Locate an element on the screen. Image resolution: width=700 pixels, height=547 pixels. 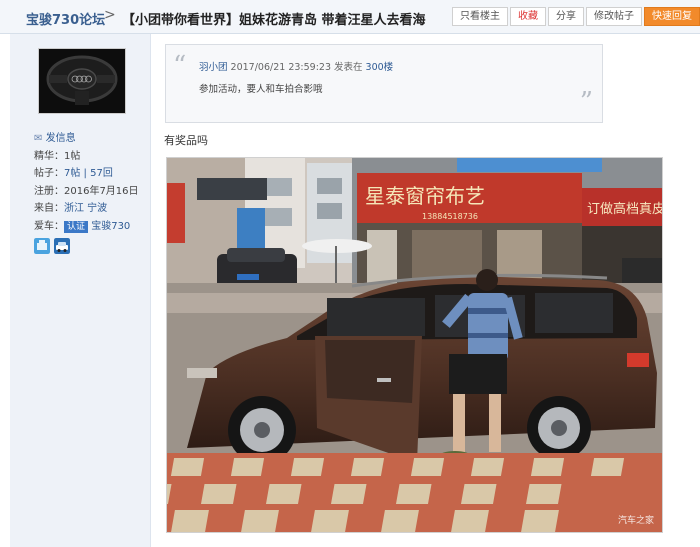
thread-actions: 只看楼主 收藏 分享 修改帖子 快速回复 is located at coordinates (576, 16).